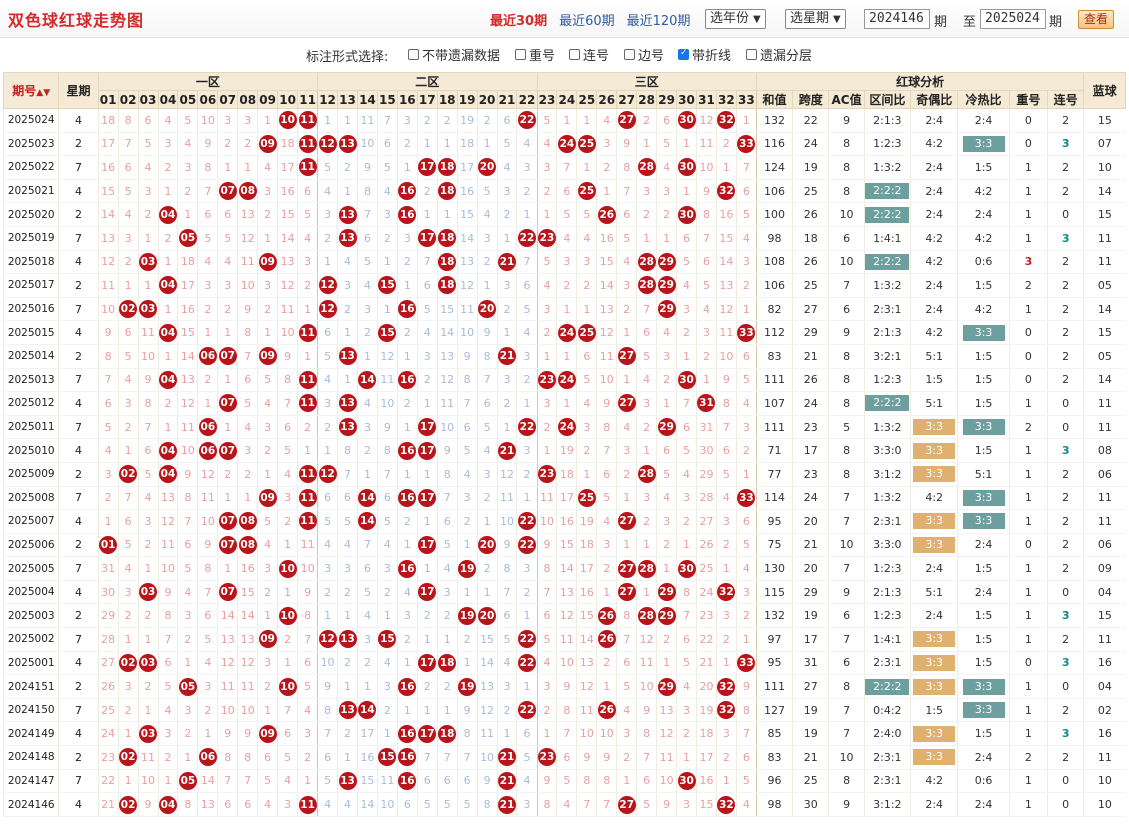 This screenshot has height=827, width=1129. Describe the element at coordinates (1104, 403) in the screenshot. I see `blue-ball-cell: 11` at that location.